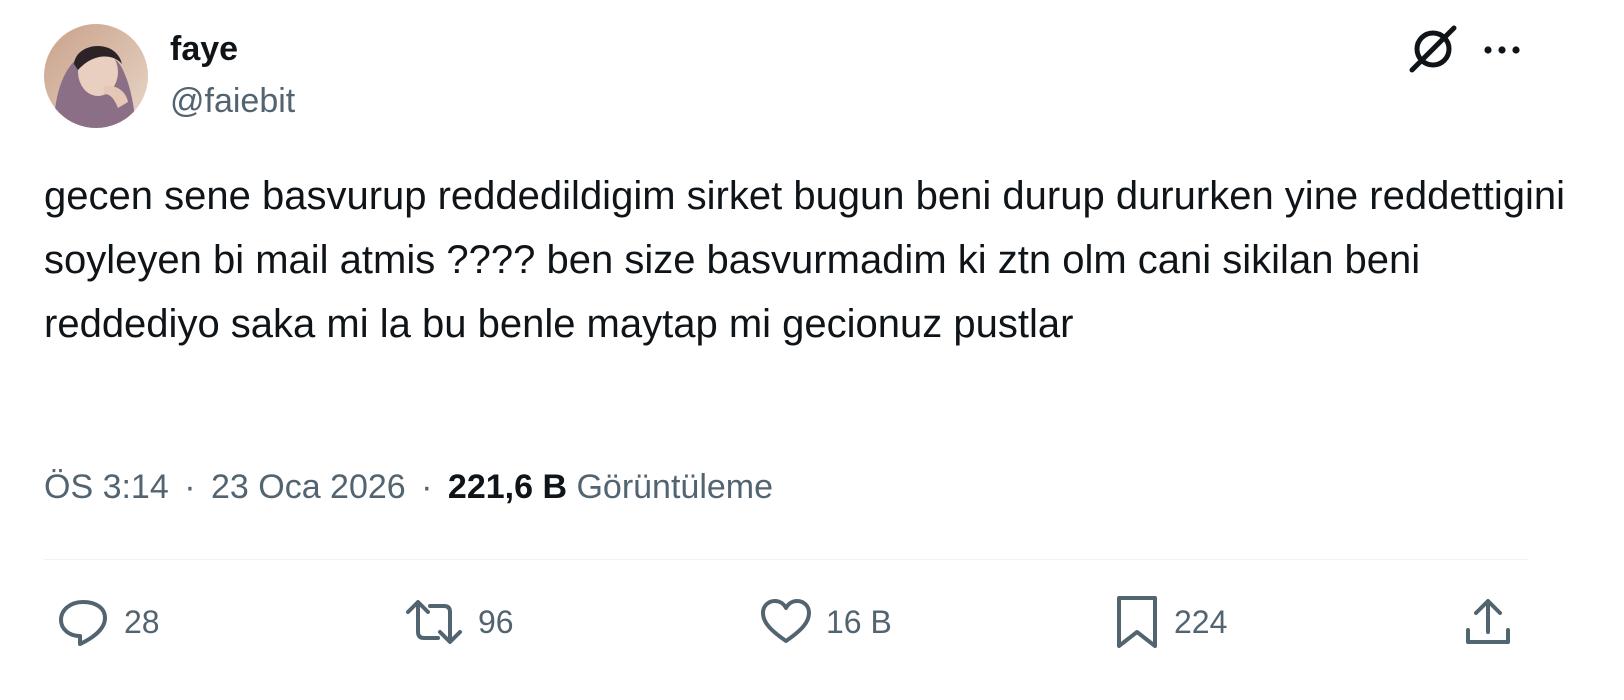  What do you see at coordinates (786, 559) in the screenshot?
I see `divider` at bounding box center [786, 559].